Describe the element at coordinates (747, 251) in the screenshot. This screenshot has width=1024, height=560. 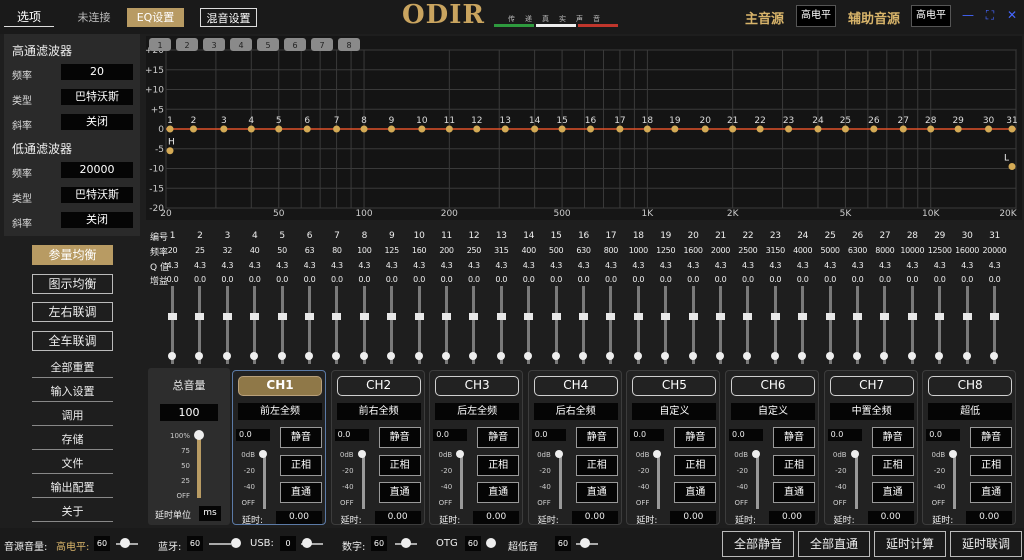
I see `eq-band-frequency: 2500` at that location.